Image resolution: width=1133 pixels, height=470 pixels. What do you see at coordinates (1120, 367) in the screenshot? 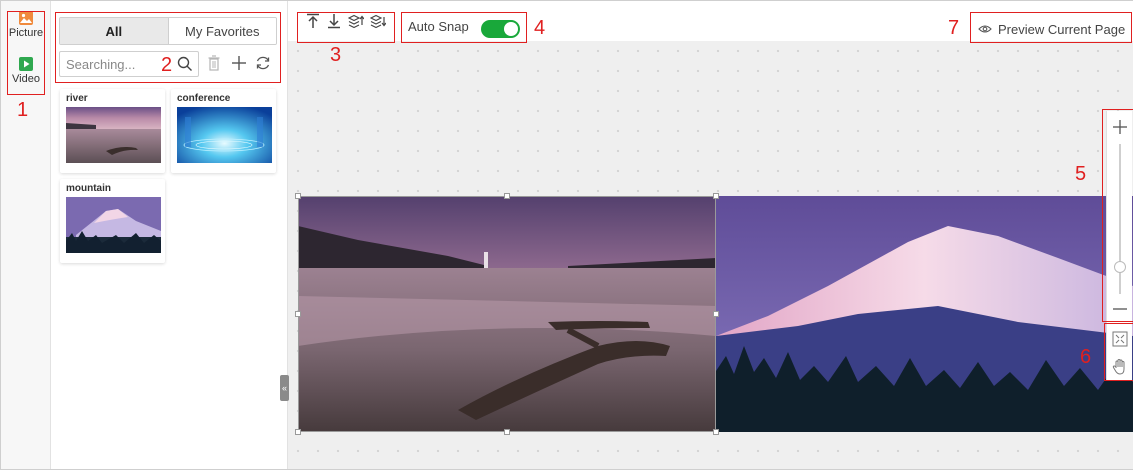
I see `hand-pan-icon` at bounding box center [1120, 367].